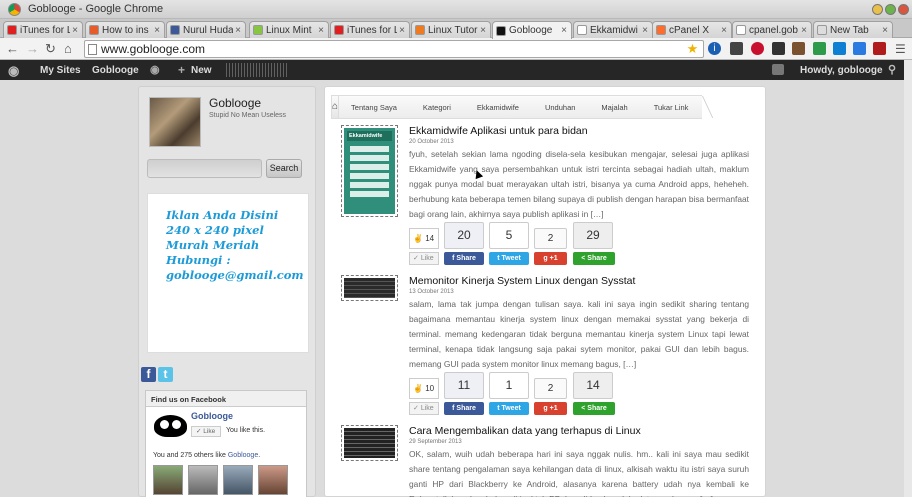  What do you see at coordinates (43, 29) in the screenshot?
I see `tab-1: iTunes for L ×` at bounding box center [43, 29].